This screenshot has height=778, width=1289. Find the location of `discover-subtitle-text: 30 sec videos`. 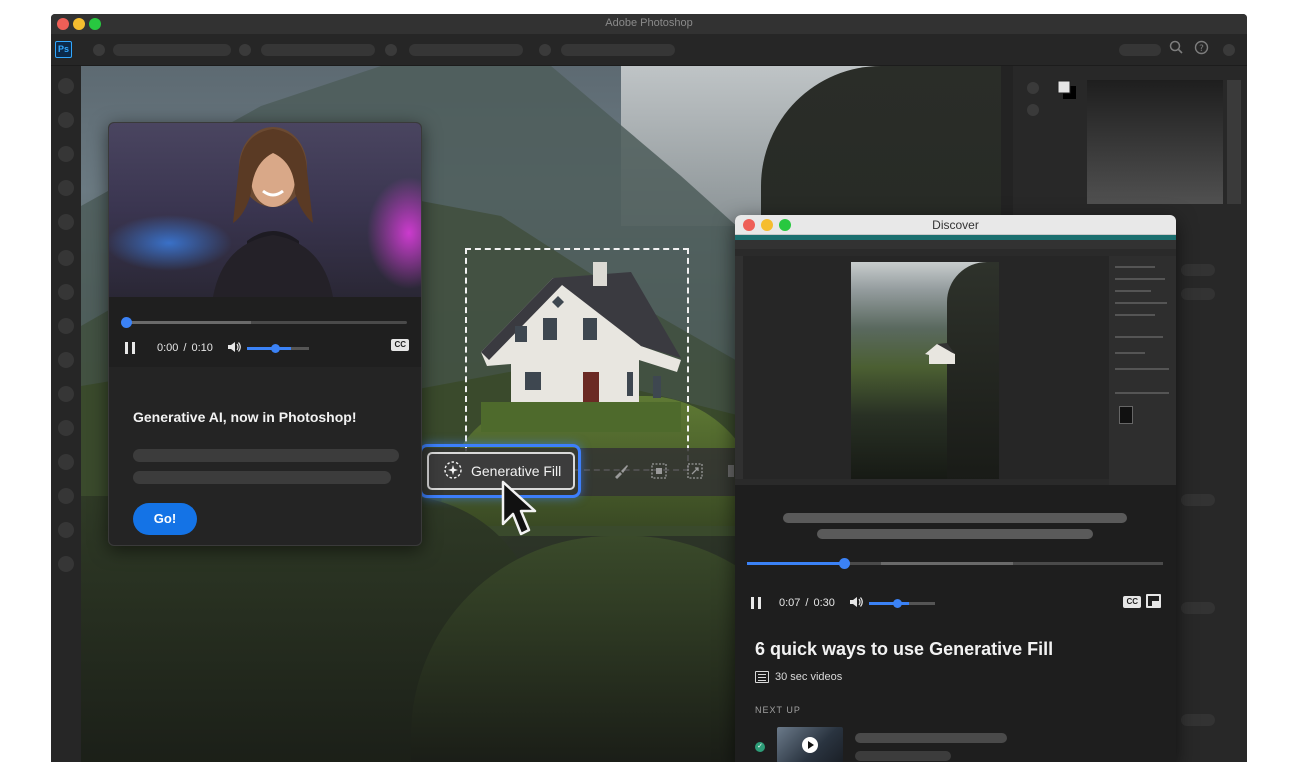

discover-subtitle-text: 30 sec videos is located at coordinates (809, 677).